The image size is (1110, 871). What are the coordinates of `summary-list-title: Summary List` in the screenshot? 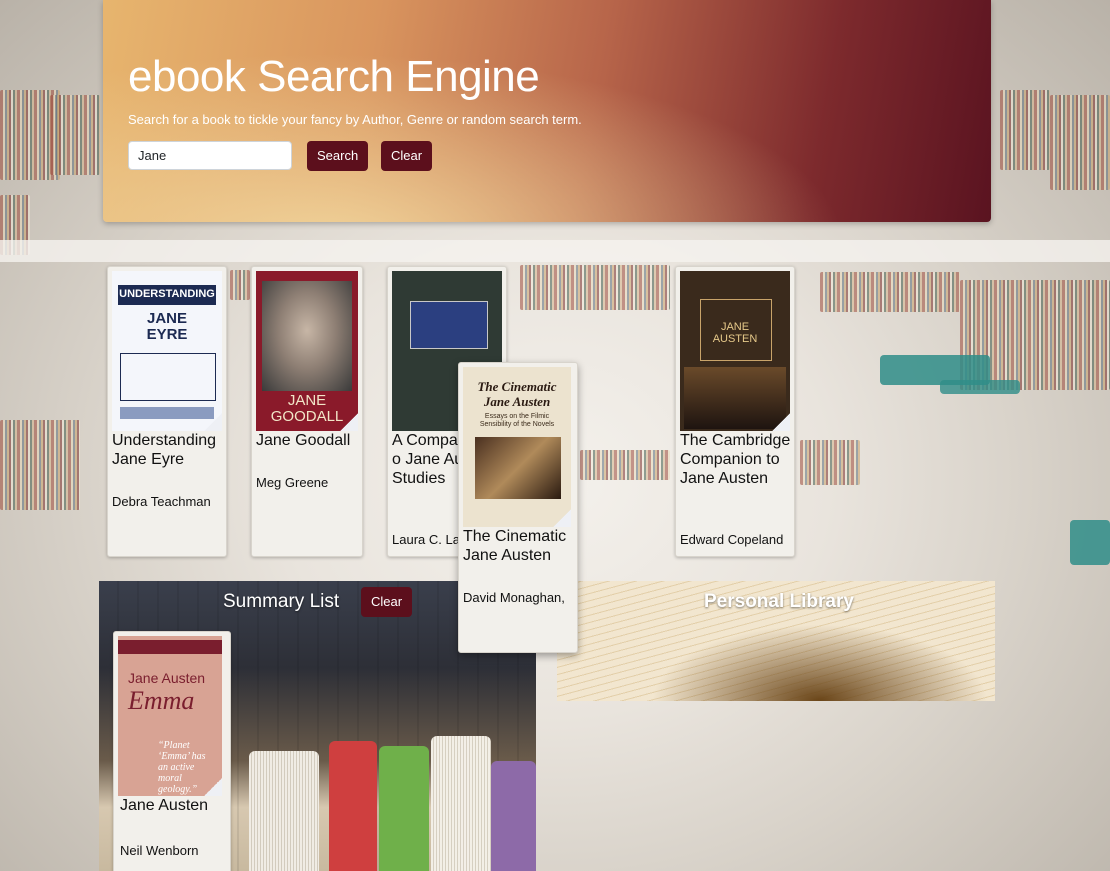 It's located at (281, 601).